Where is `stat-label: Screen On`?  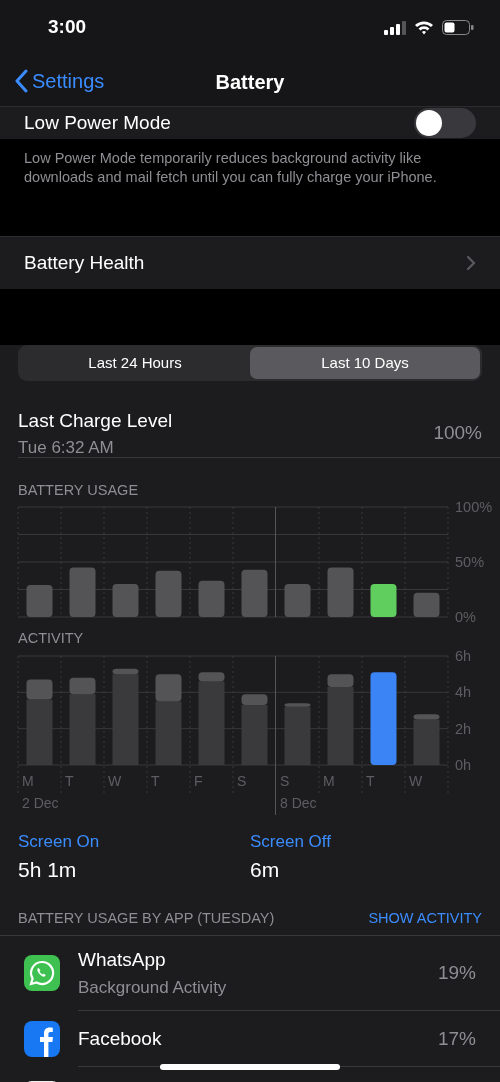 stat-label: Screen On is located at coordinates (59, 841).